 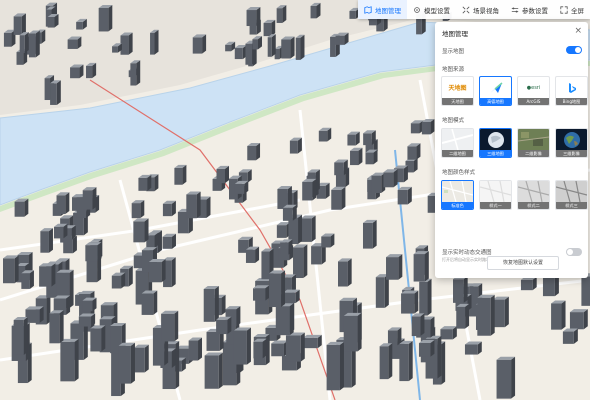 I want to click on toolbar-params-button: 参数设置, so click(x=529, y=9).